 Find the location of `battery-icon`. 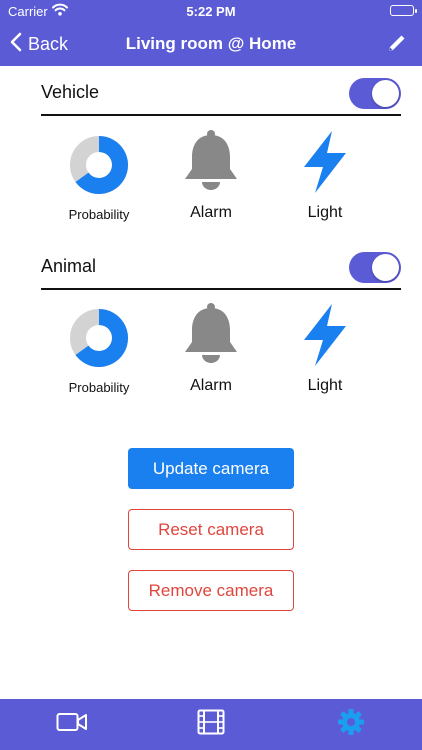

battery-icon is located at coordinates (403, 10).